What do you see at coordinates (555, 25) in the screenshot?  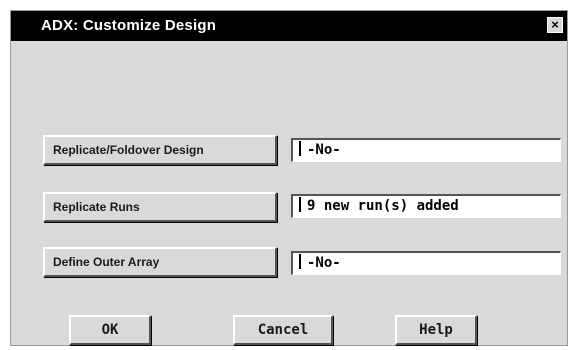 I see `close-icon: ×` at bounding box center [555, 25].